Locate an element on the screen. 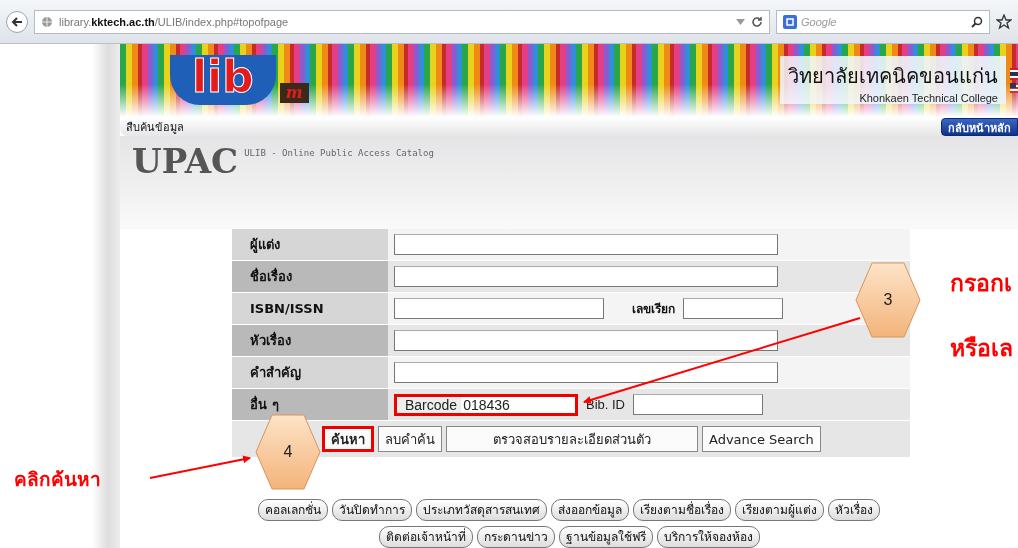 This screenshot has width=1018, height=548. annotation-note: คลิกค้นหา is located at coordinates (57, 479).